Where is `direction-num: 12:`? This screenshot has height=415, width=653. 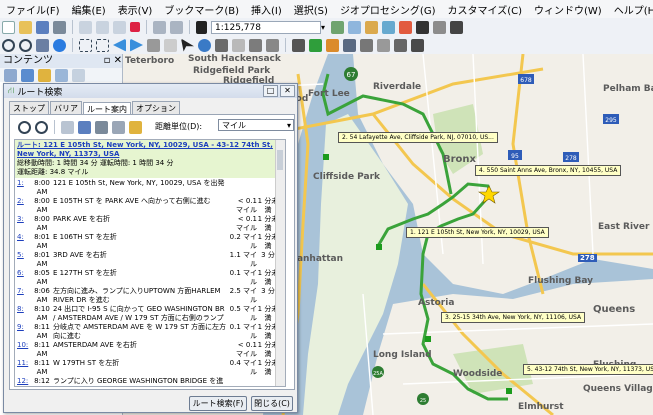 direction-num: 12: is located at coordinates (24, 381).